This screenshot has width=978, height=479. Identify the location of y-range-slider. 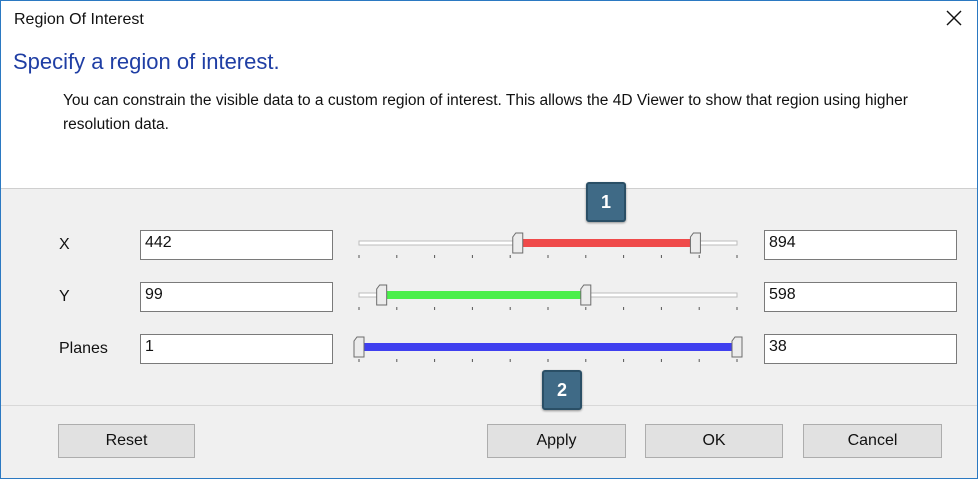
(546, 299).